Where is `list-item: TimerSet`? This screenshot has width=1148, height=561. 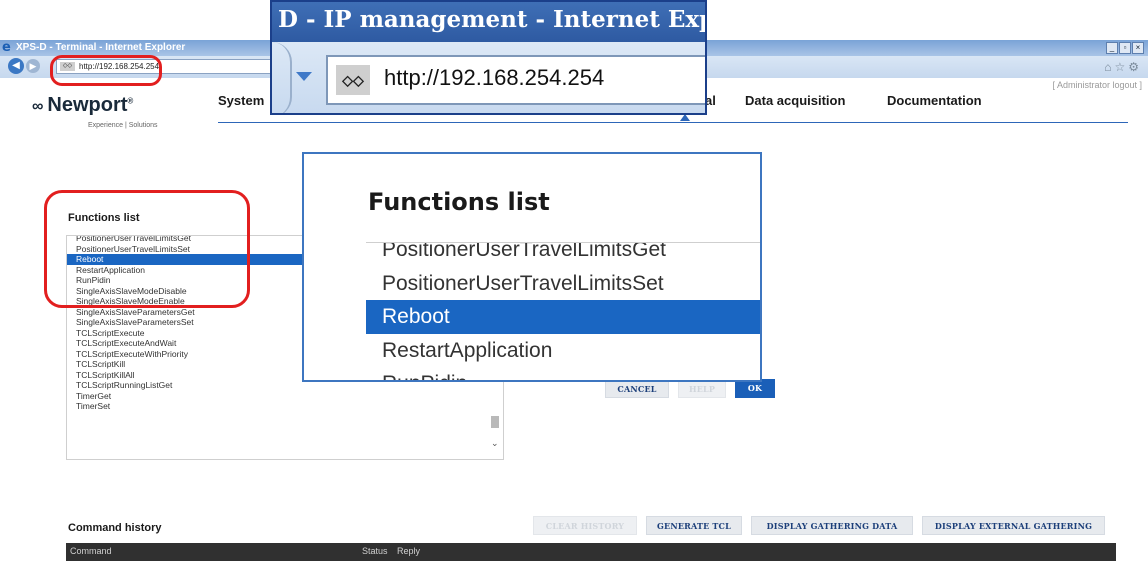 list-item: TimerSet is located at coordinates (285, 406).